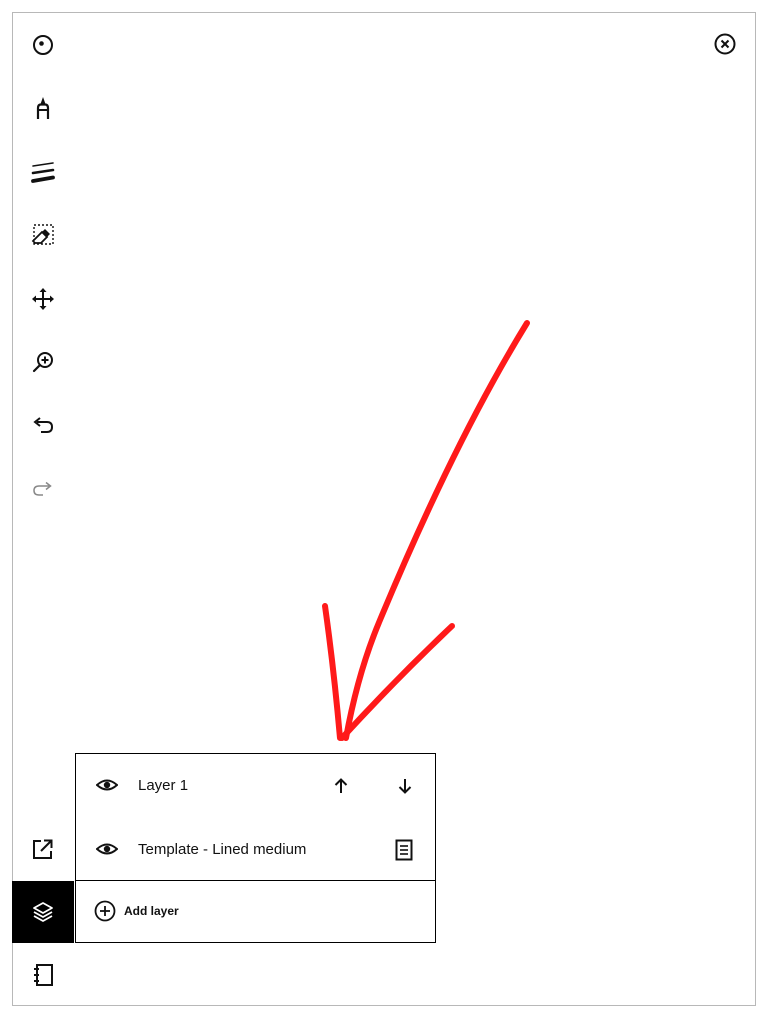  I want to click on tool-selection-eraser, so click(43, 235).